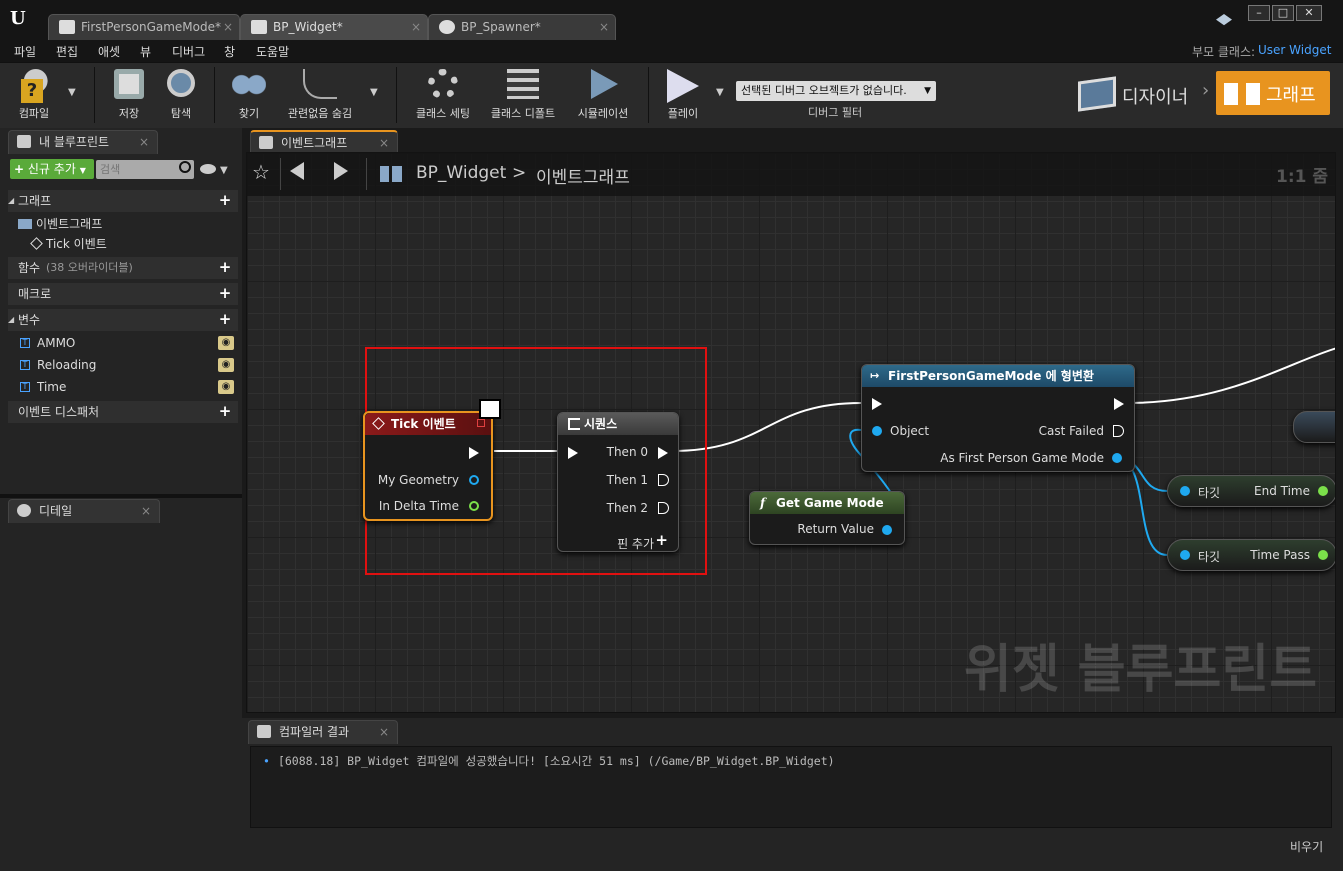 The width and height of the screenshot is (1343, 871). I want to click on menu-window: 창, so click(229, 51).